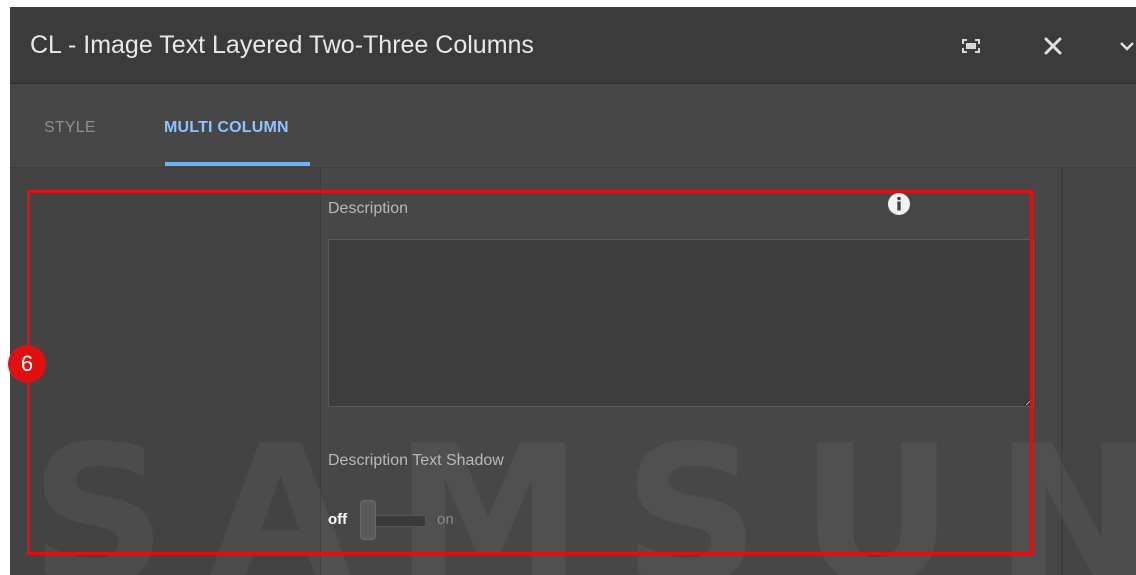 The height and width of the screenshot is (575, 1136). I want to click on toggle-off-label: off, so click(338, 519).